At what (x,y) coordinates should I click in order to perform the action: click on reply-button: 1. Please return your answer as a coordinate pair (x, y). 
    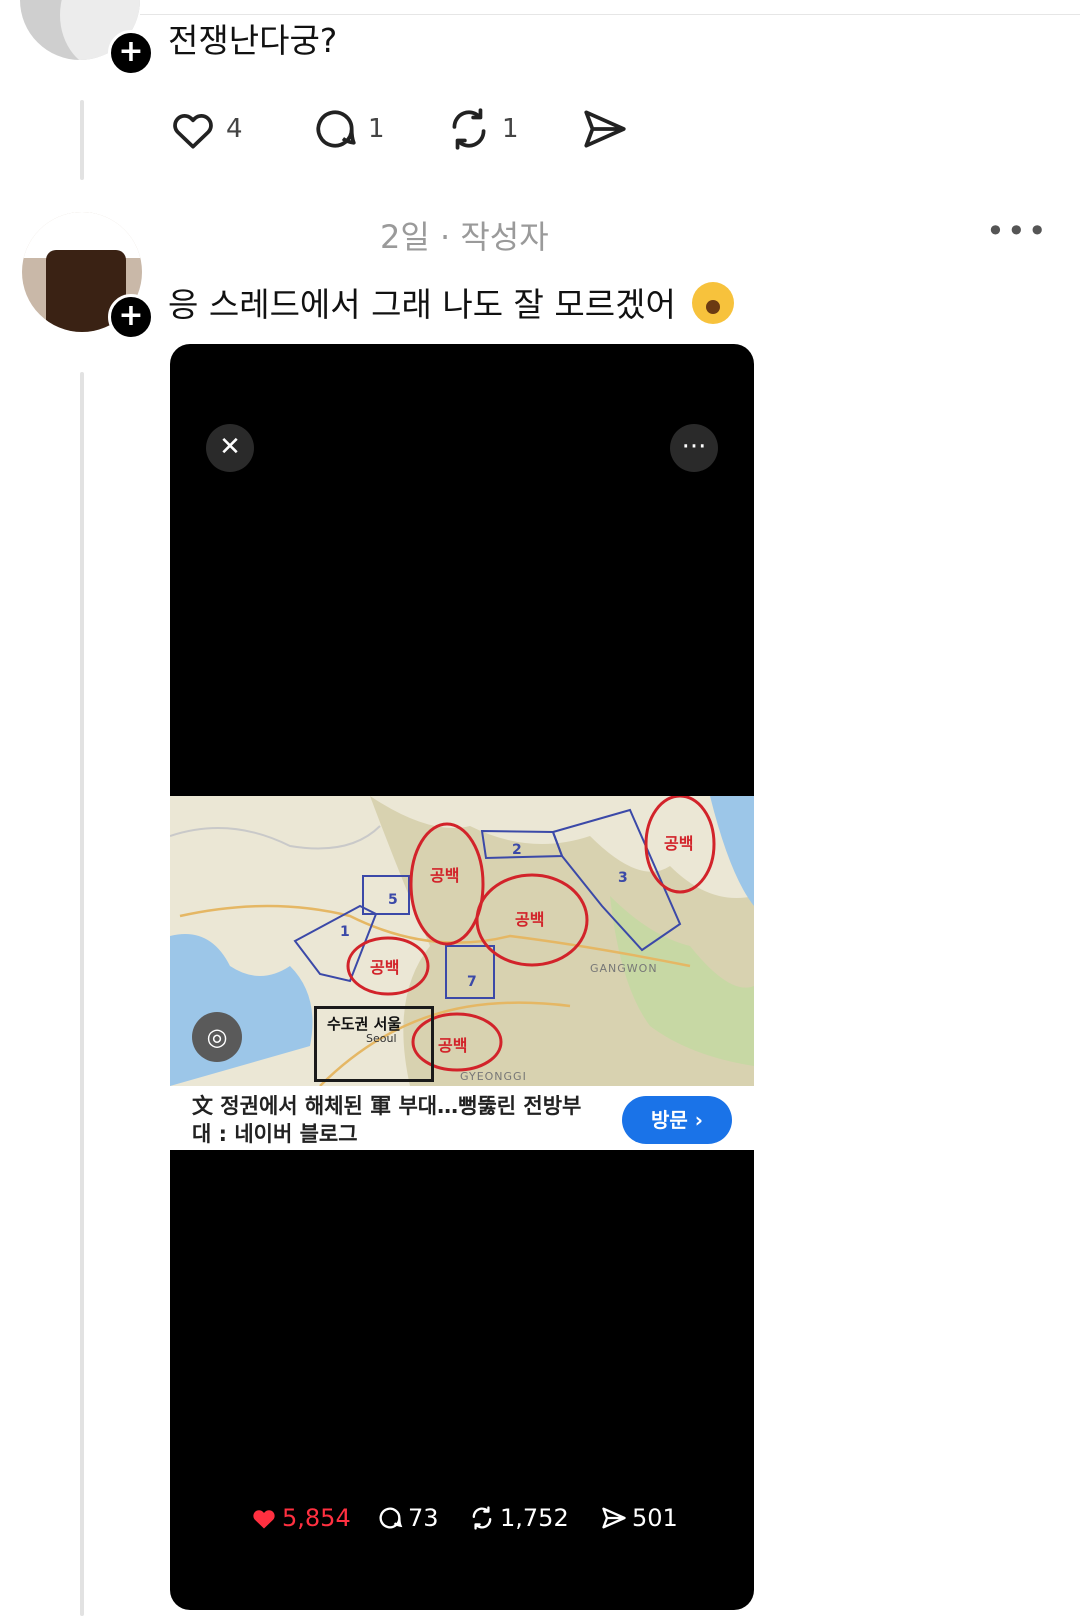
    Looking at the image, I should click on (347, 129).